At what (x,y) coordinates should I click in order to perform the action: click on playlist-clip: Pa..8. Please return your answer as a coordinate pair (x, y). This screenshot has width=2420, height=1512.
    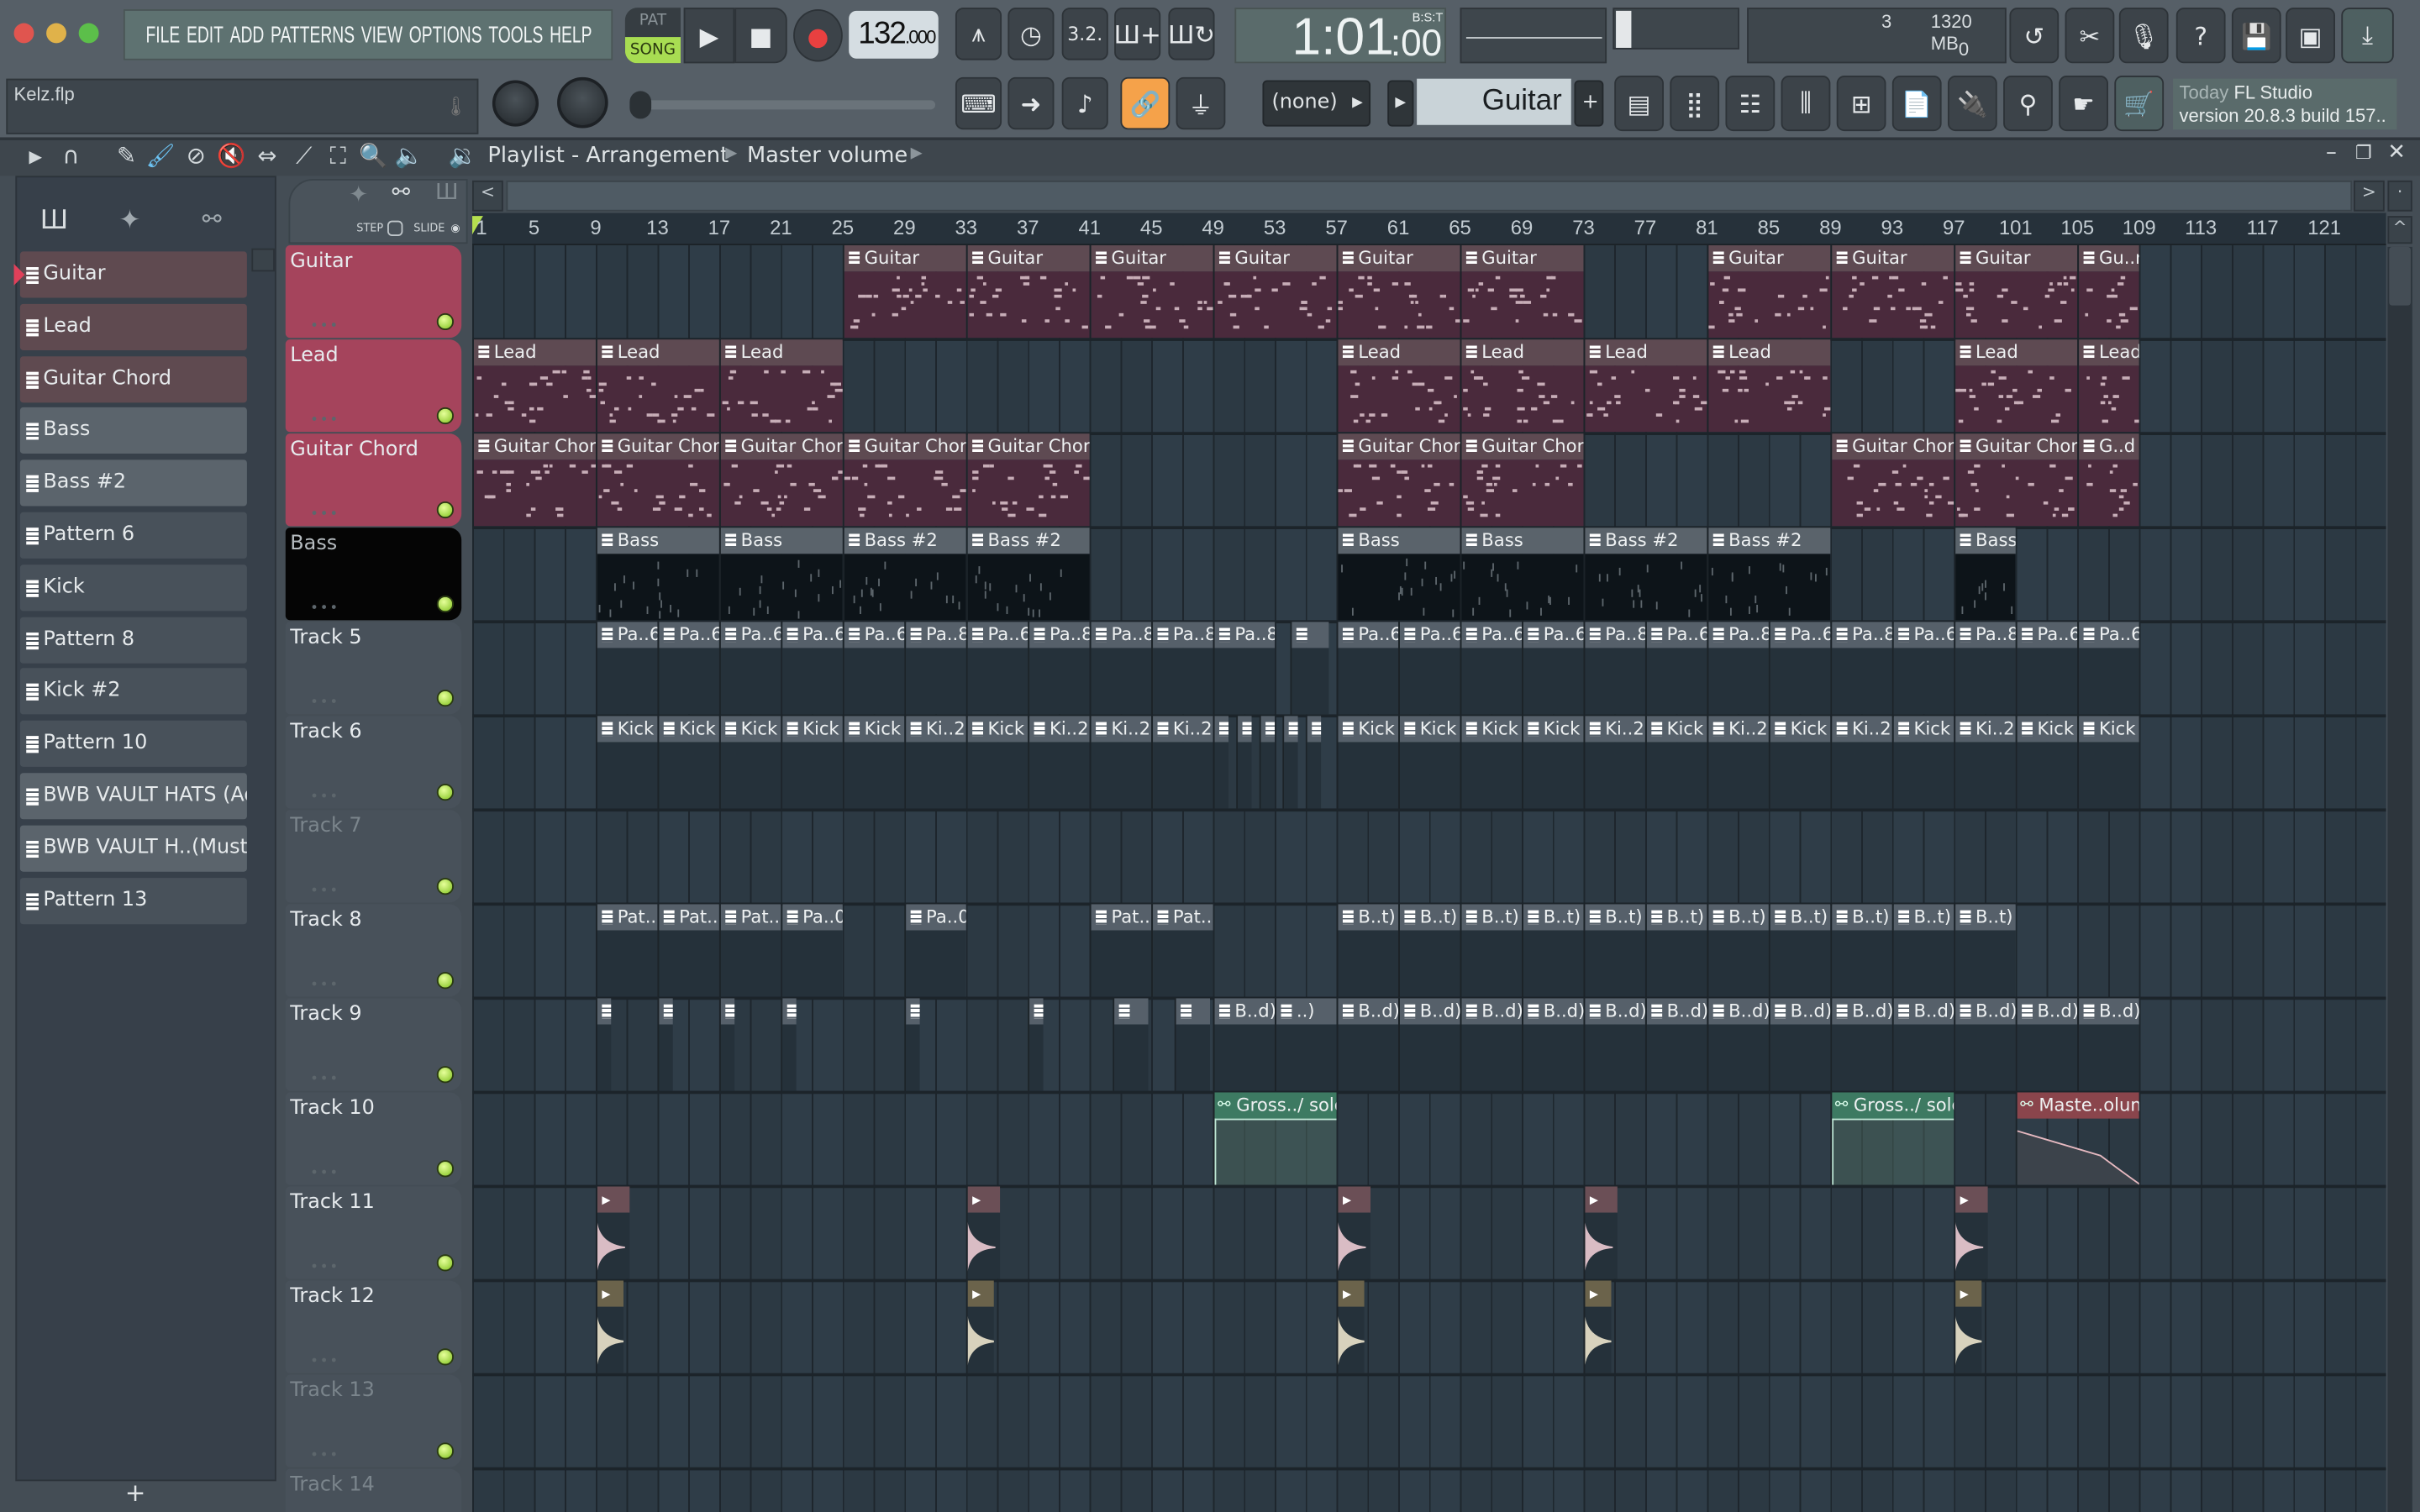
    Looking at the image, I should click on (1861, 668).